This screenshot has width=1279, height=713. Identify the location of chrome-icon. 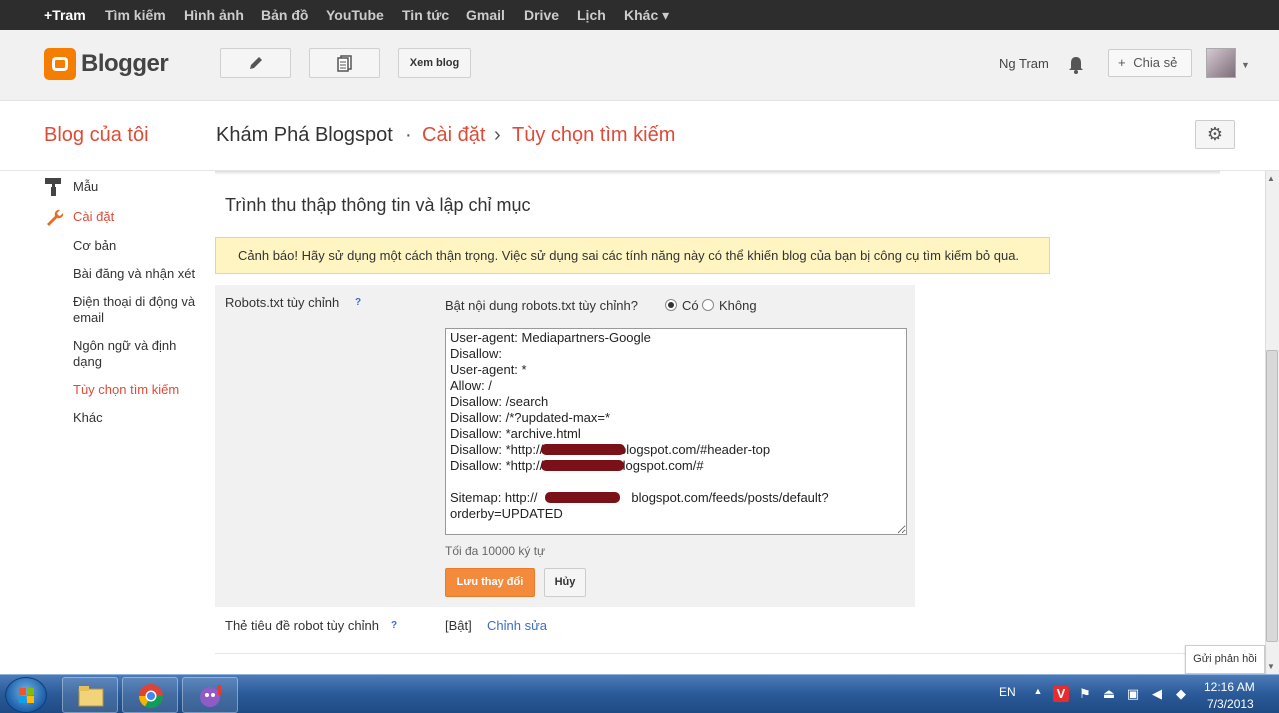
(151, 696).